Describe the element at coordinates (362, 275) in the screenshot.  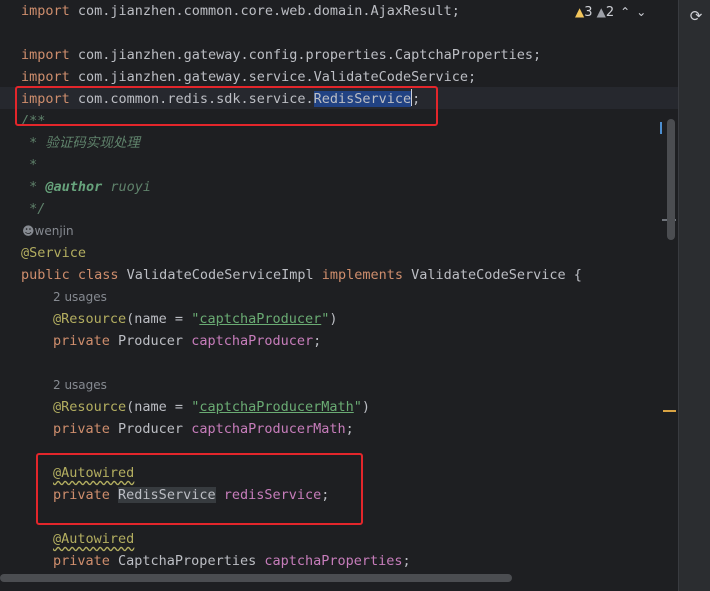
I see `keyword-implements: implements` at that location.